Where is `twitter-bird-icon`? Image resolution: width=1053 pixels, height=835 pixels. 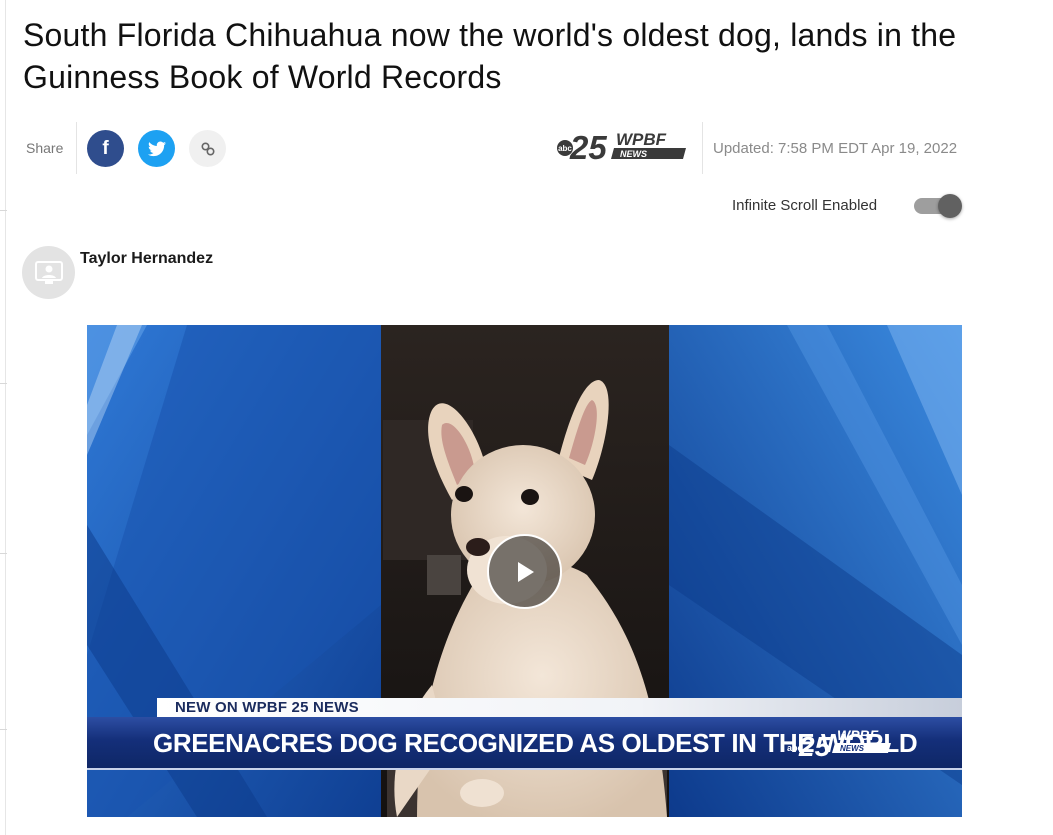 twitter-bird-icon is located at coordinates (156, 148).